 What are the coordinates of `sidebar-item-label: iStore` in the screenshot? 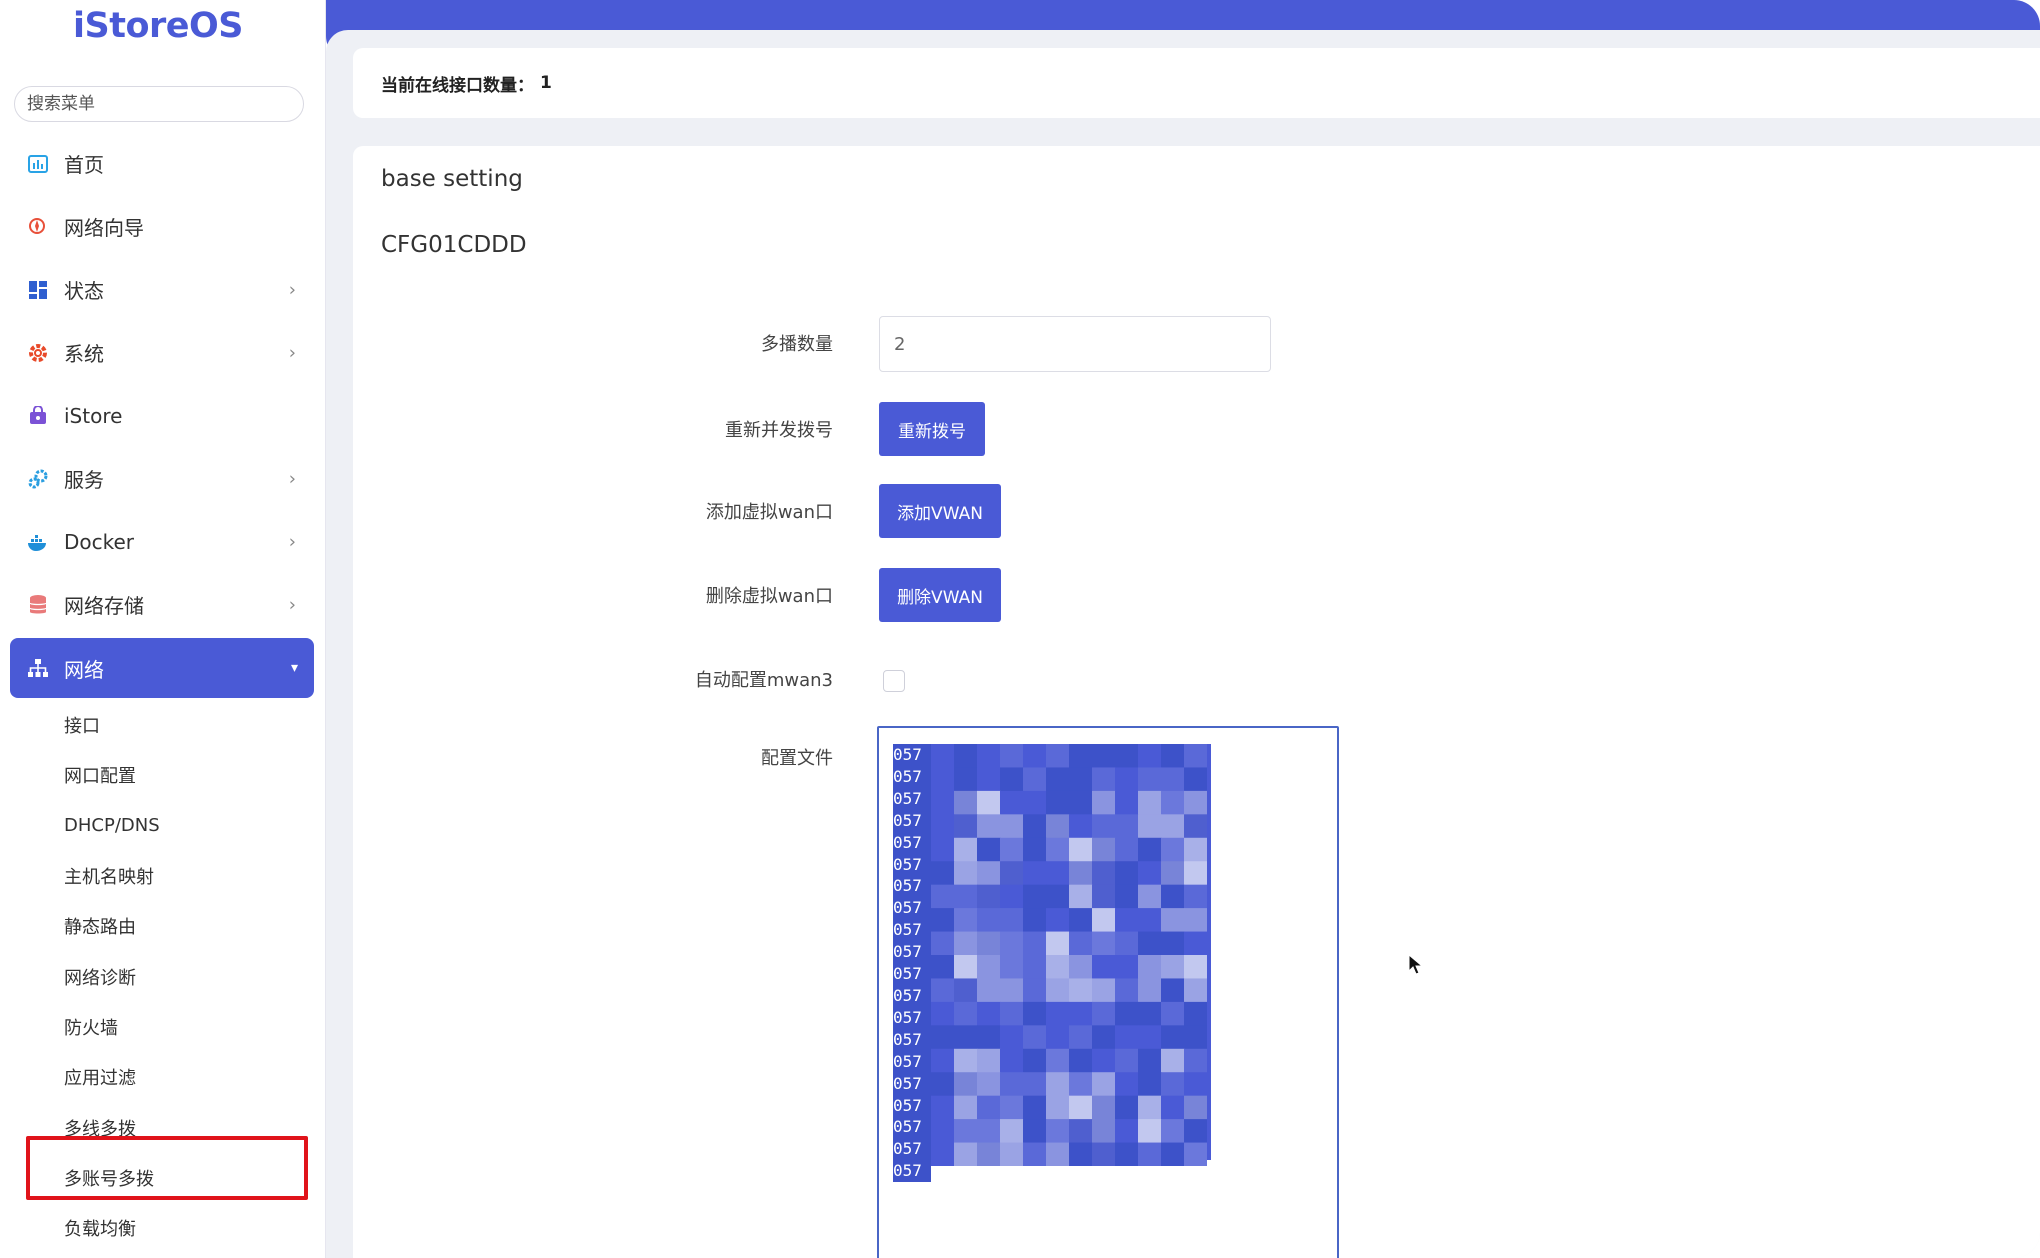 It's located at (93, 415).